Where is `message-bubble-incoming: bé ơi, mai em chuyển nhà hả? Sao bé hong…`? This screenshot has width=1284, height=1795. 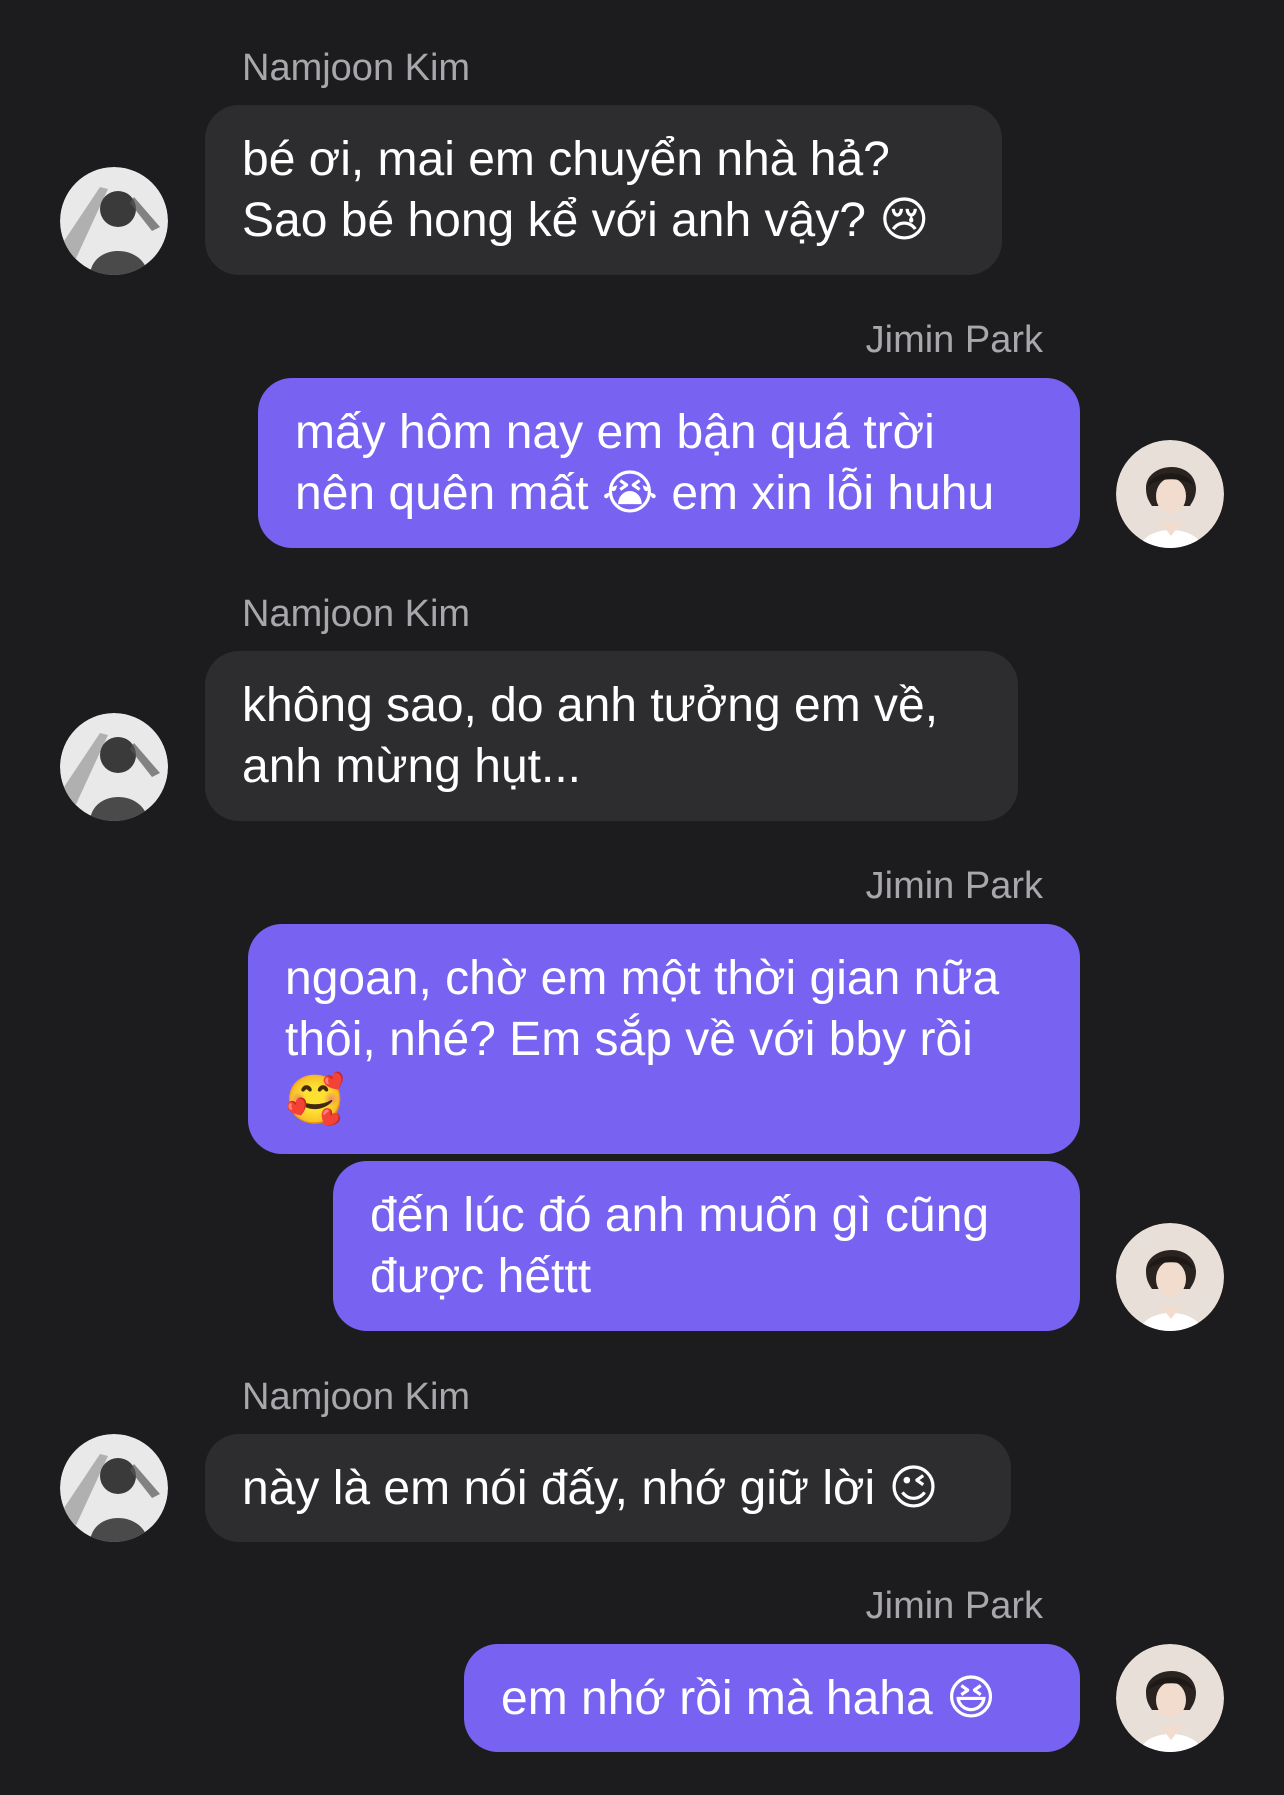 message-bubble-incoming: bé ơi, mai em chuyển nhà hả? Sao bé hong… is located at coordinates (603, 190).